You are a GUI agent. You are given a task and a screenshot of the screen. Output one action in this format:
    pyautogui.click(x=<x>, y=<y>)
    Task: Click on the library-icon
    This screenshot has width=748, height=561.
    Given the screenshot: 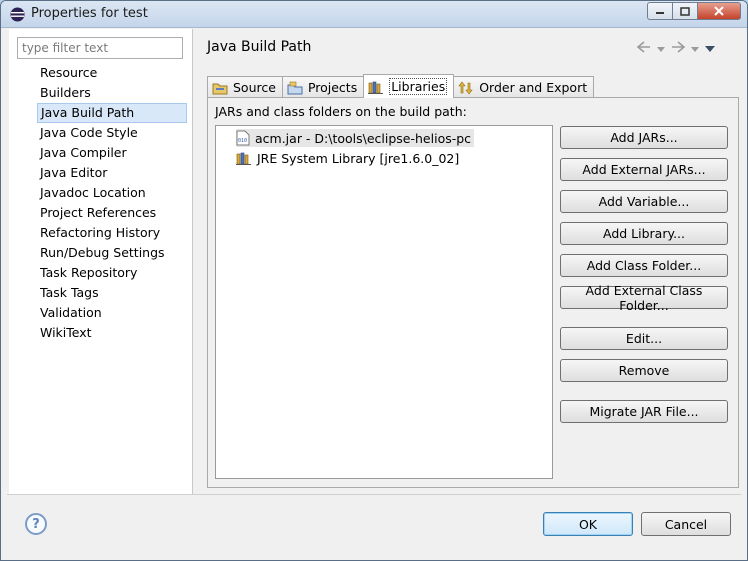 What is the action you would take?
    pyautogui.click(x=243, y=158)
    